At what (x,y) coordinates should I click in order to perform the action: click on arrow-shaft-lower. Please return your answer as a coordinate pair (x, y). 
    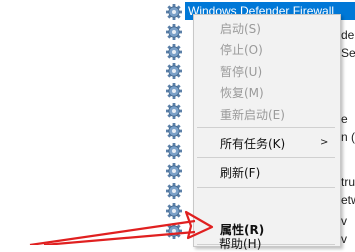
    Looking at the image, I should click on (119, 237).